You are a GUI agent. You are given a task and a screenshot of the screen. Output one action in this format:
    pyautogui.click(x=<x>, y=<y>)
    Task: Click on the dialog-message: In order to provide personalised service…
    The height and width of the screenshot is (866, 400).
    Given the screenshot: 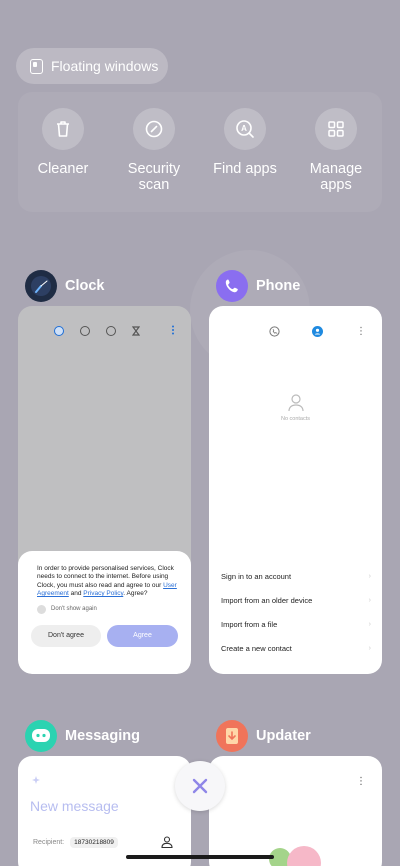 What is the action you would take?
    pyautogui.click(x=108, y=582)
    